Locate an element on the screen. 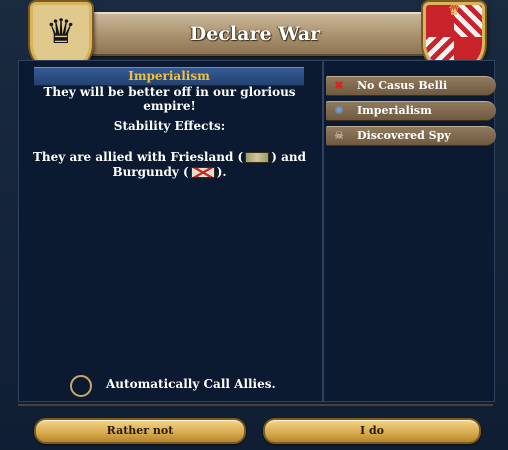 The width and height of the screenshot is (508, 450). rather-not-button: Rather not is located at coordinates (140, 431).